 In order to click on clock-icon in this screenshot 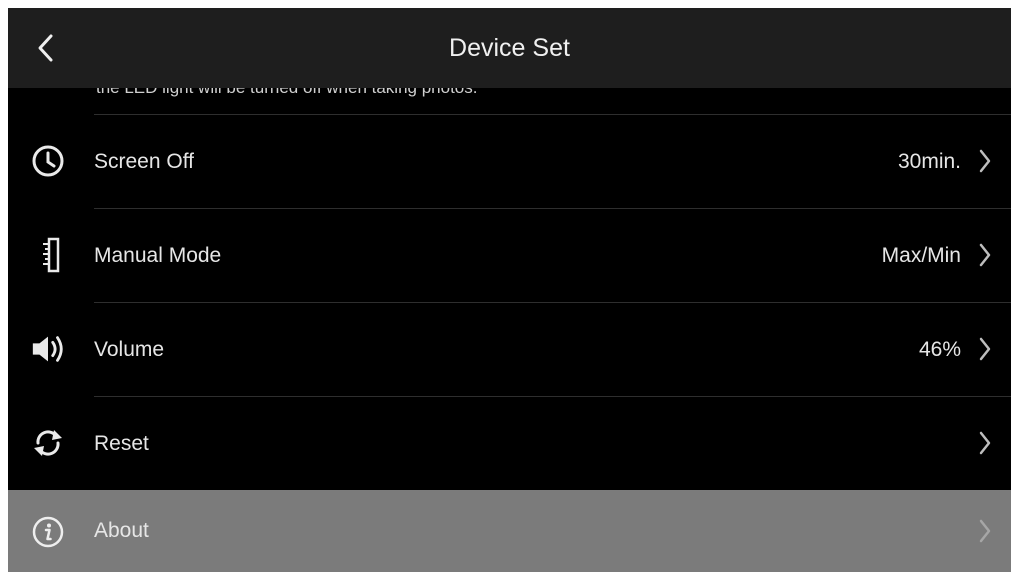, I will do `click(48, 161)`.